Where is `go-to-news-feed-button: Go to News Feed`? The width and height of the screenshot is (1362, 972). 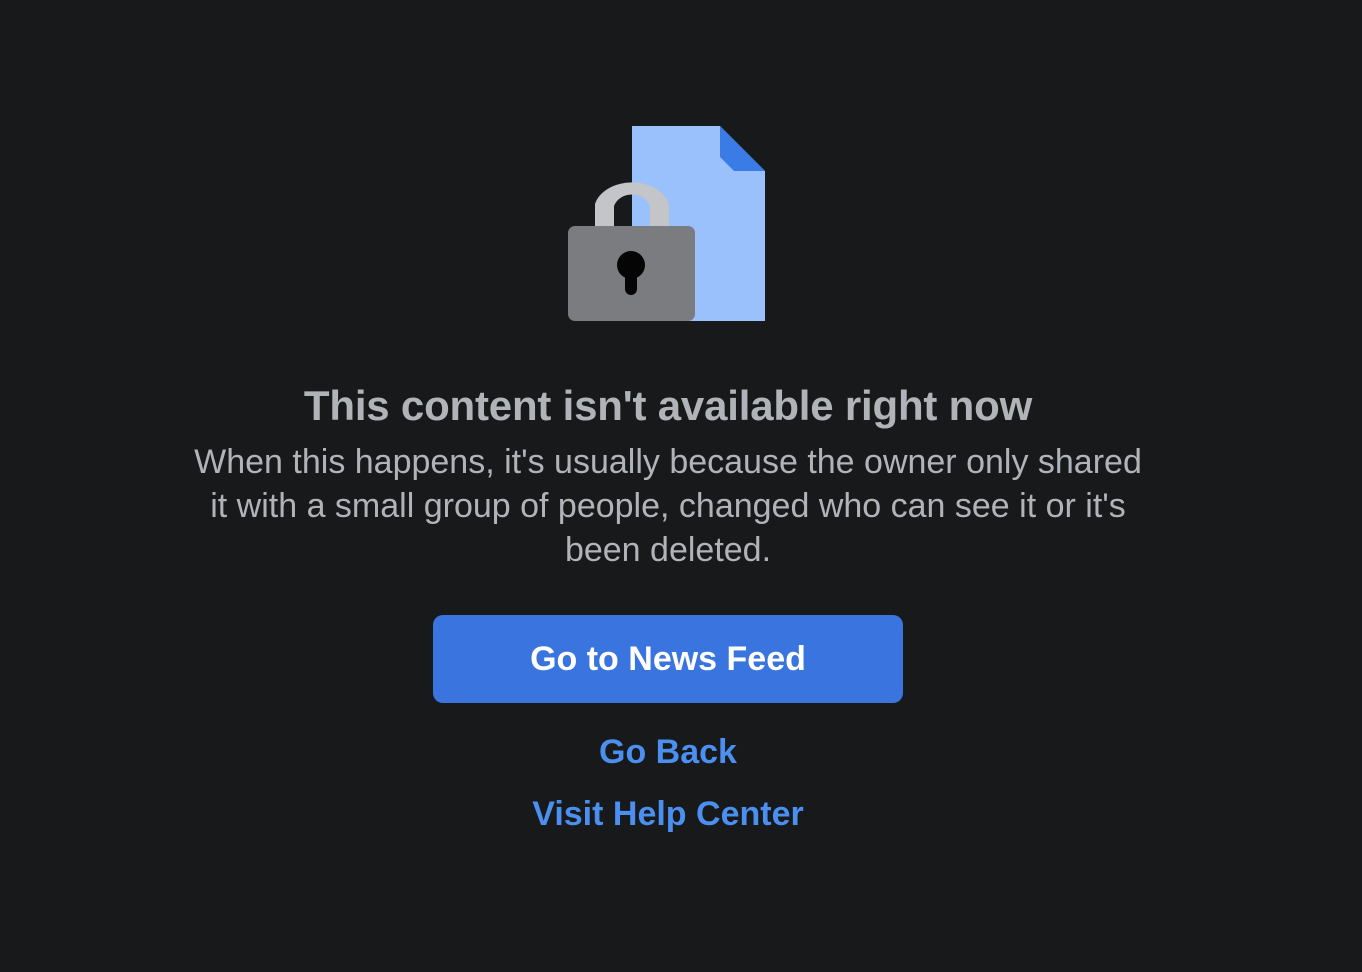 go-to-news-feed-button: Go to News Feed is located at coordinates (668, 659).